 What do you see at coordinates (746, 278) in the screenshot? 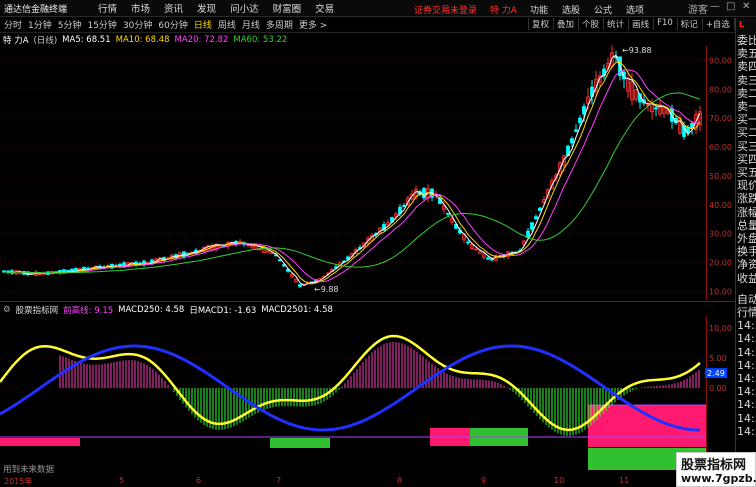
I see `quote-field-18: 收益` at bounding box center [746, 278].